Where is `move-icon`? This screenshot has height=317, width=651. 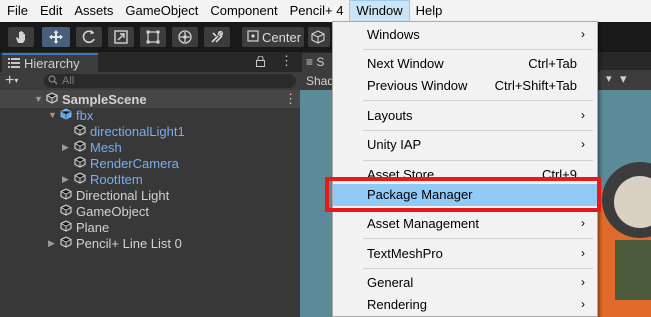
move-icon is located at coordinates (56, 37).